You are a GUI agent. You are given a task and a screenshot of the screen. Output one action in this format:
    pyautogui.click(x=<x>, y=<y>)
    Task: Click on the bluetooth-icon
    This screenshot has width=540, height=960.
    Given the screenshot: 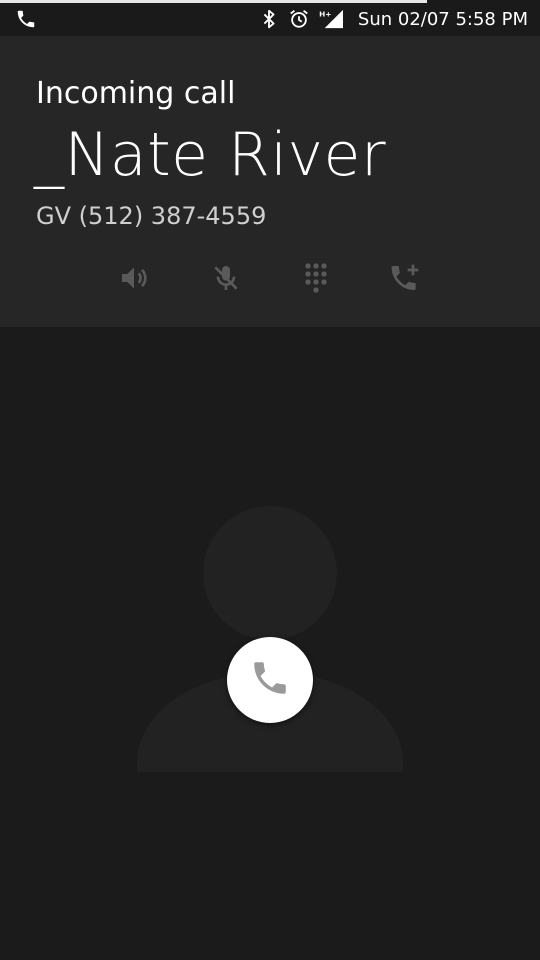 What is the action you would take?
    pyautogui.click(x=269, y=19)
    